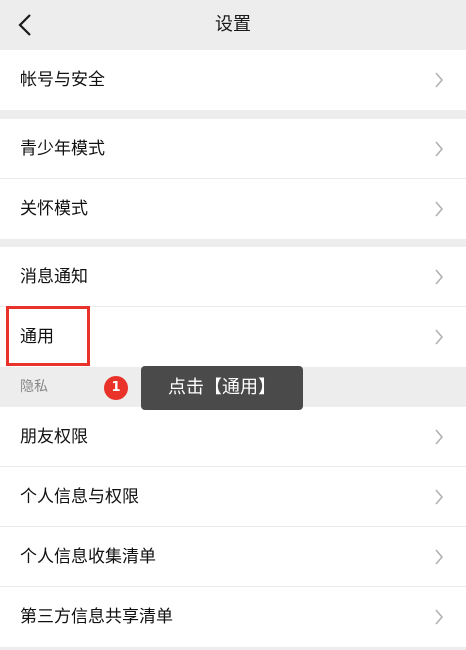 The height and width of the screenshot is (650, 466). I want to click on settings-item-label: 朋友权限, so click(54, 437).